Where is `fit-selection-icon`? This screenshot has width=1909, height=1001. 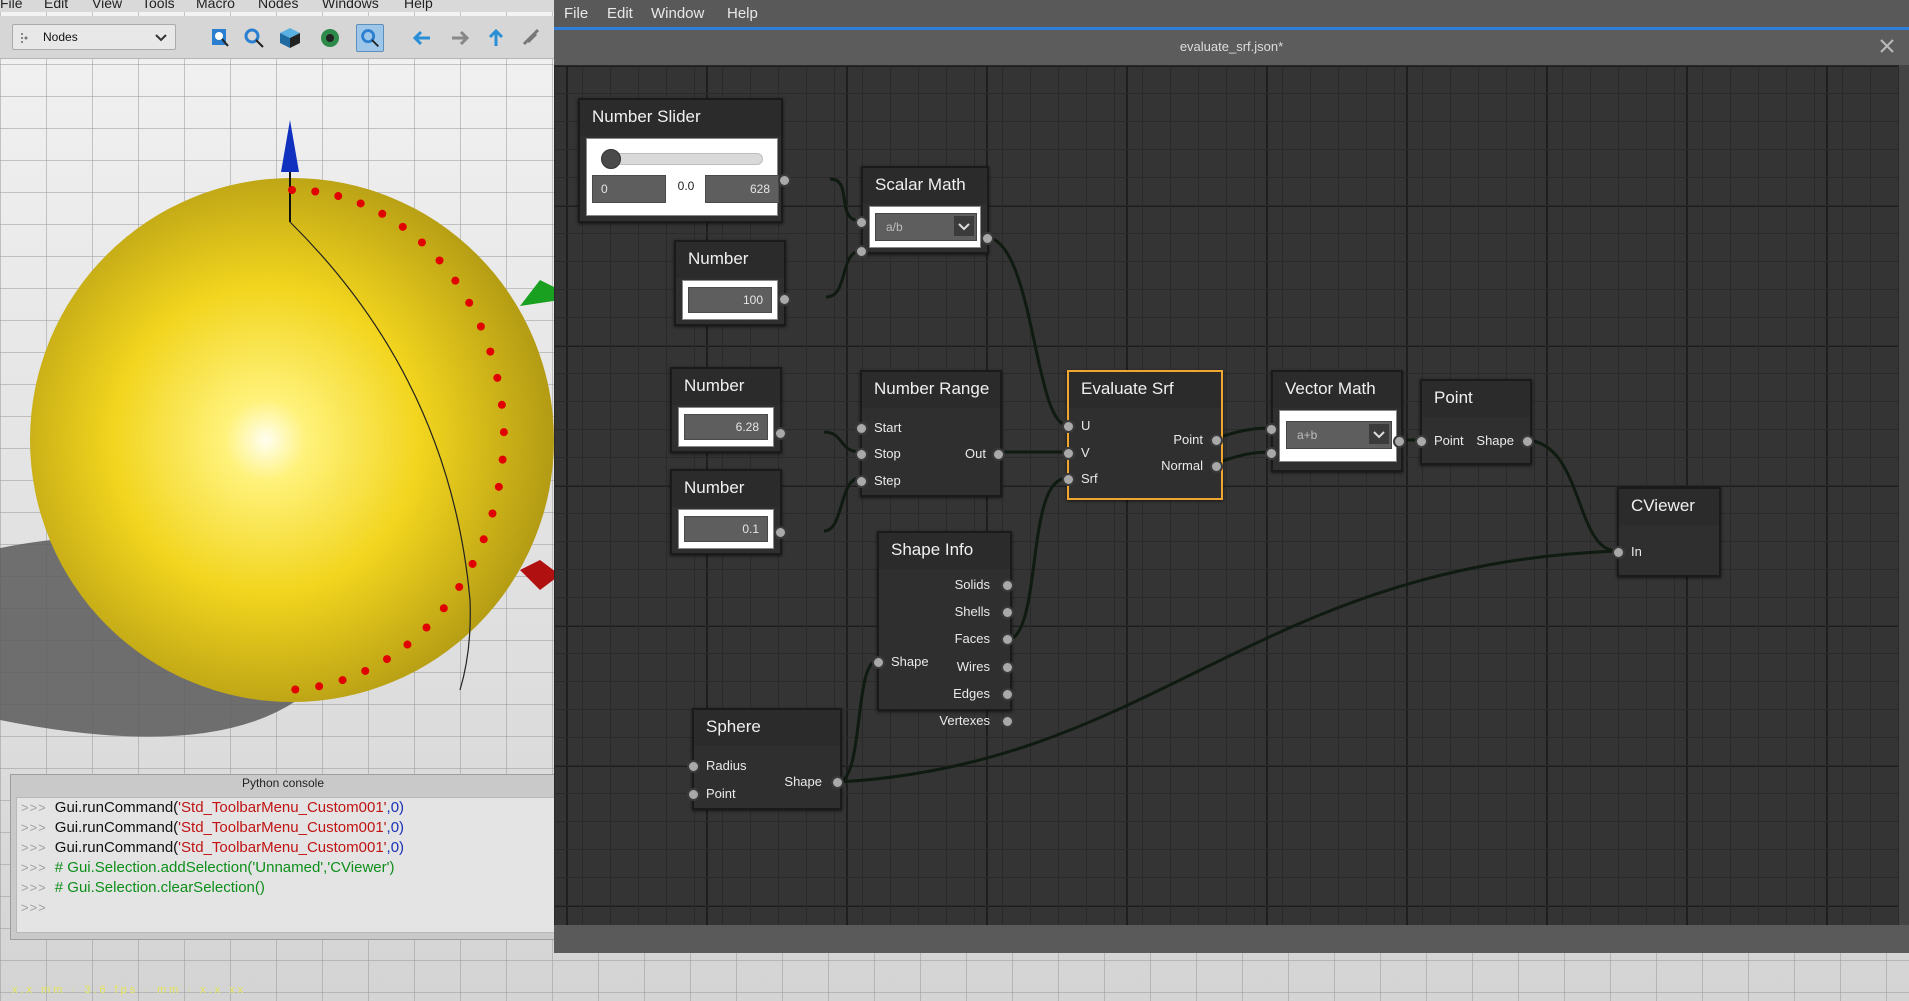
fit-selection-icon is located at coordinates (254, 38).